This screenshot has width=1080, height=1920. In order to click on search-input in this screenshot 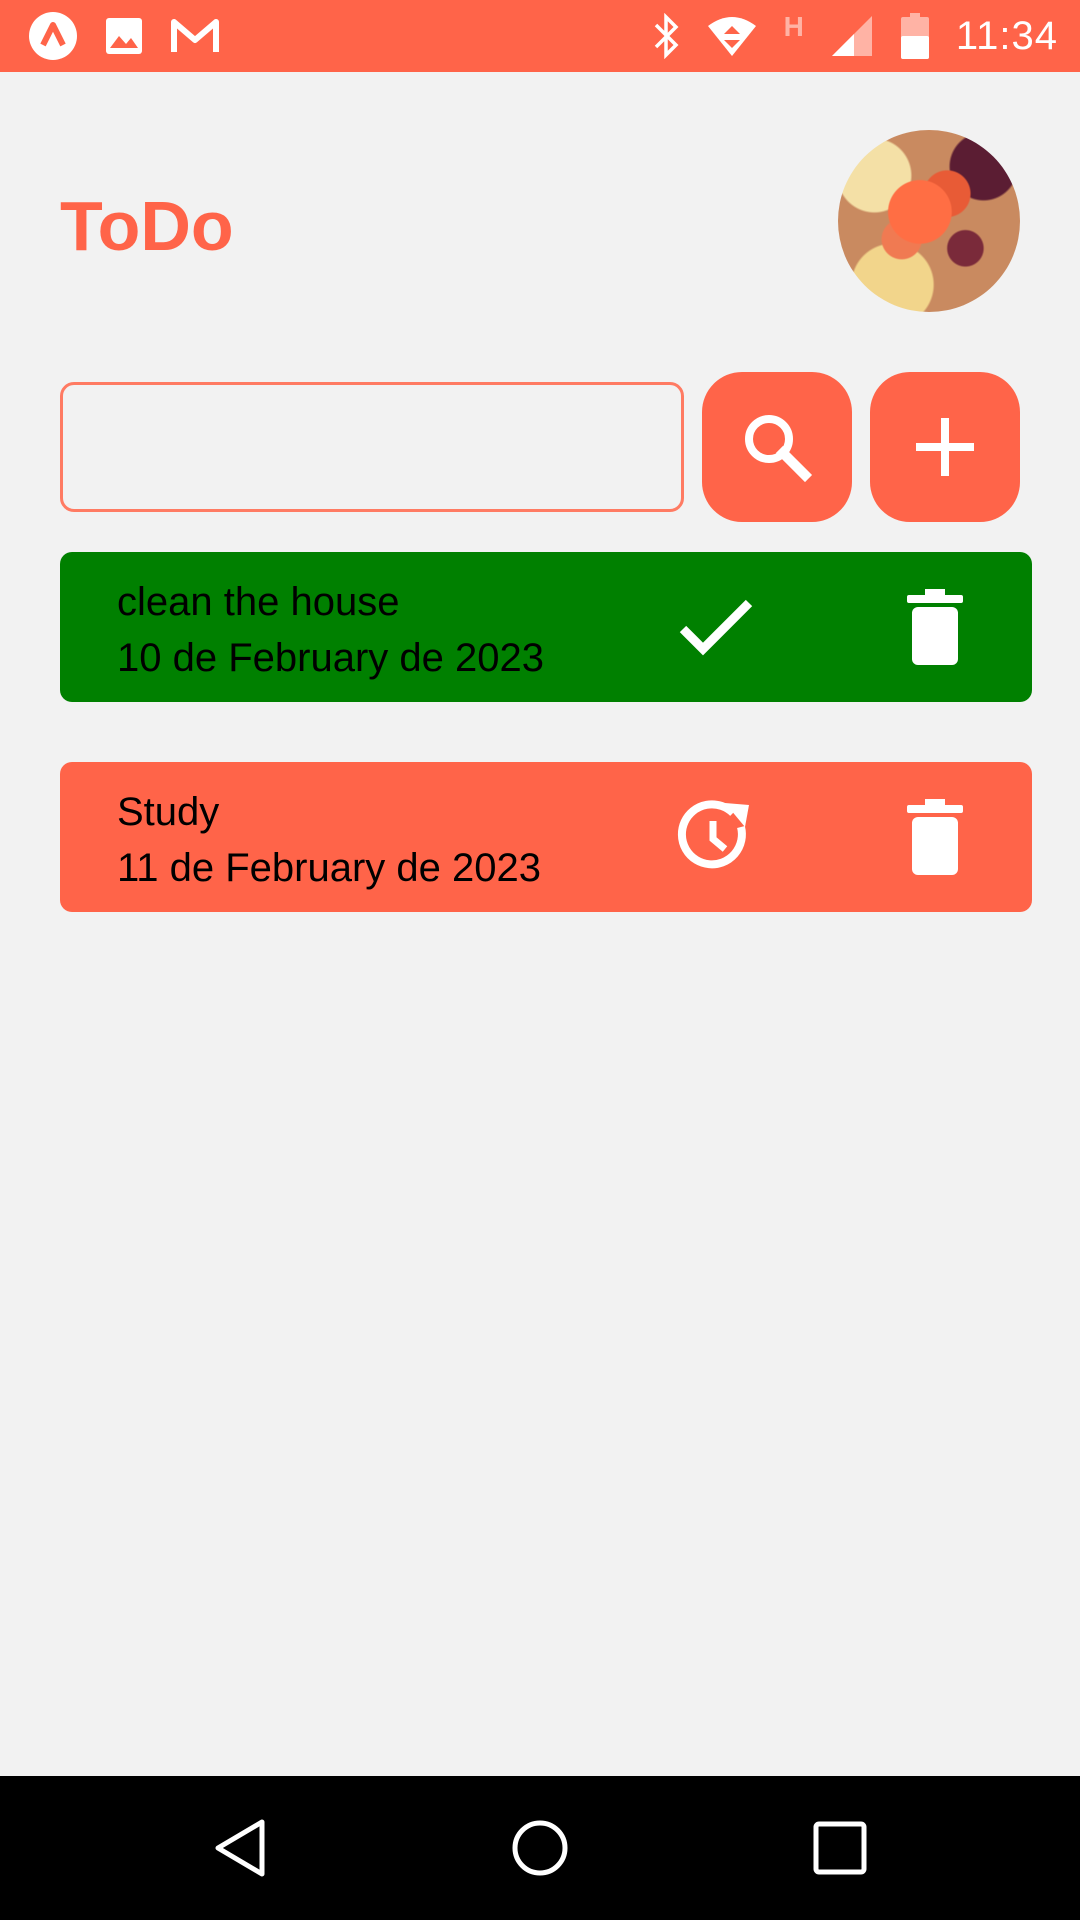, I will do `click(372, 447)`.